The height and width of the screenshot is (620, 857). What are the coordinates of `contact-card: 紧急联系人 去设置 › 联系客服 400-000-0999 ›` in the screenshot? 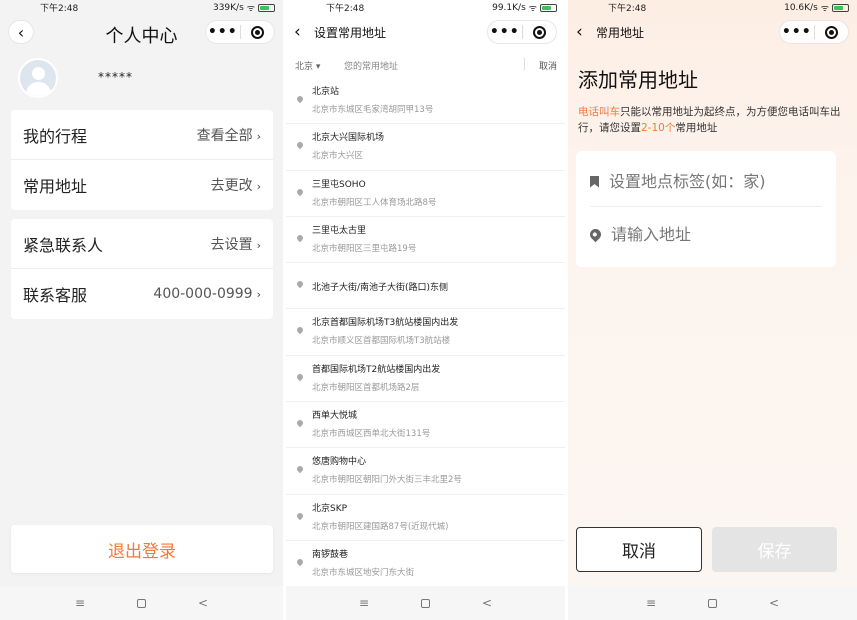 It's located at (142, 269).